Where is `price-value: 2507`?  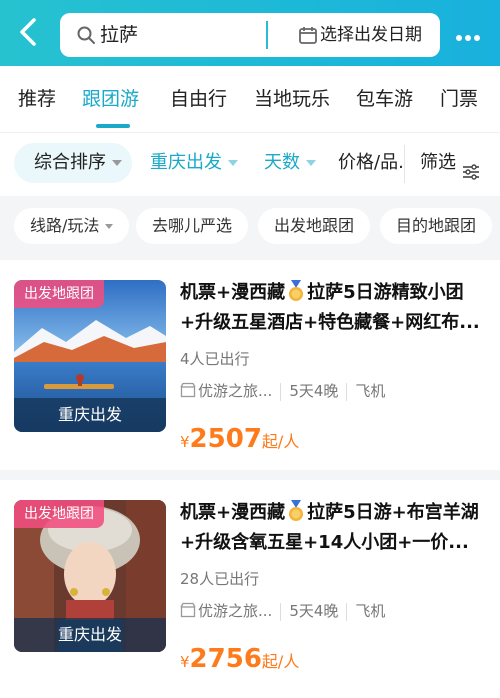
price-value: 2507 is located at coordinates (225, 439).